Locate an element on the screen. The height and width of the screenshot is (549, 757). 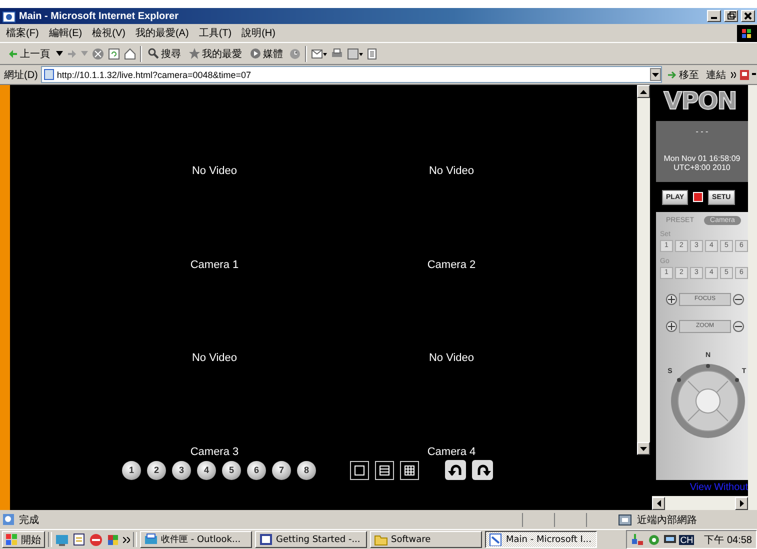
outlook-icon is located at coordinates (151, 539).